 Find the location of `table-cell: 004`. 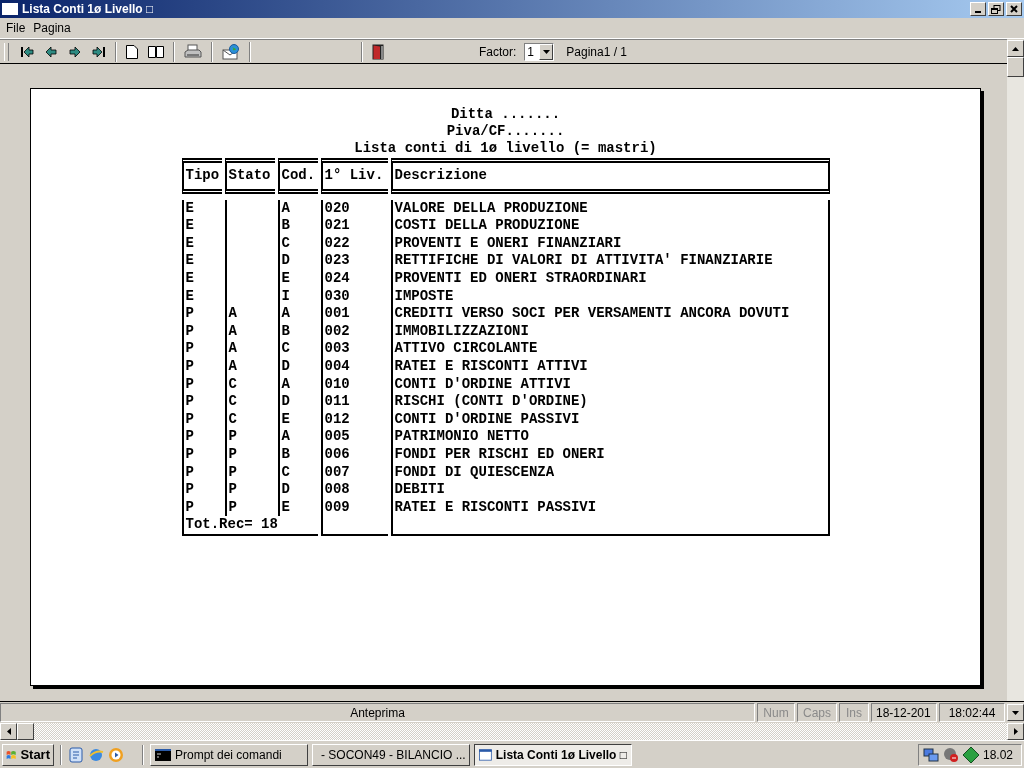

table-cell: 004 is located at coordinates (354, 366).